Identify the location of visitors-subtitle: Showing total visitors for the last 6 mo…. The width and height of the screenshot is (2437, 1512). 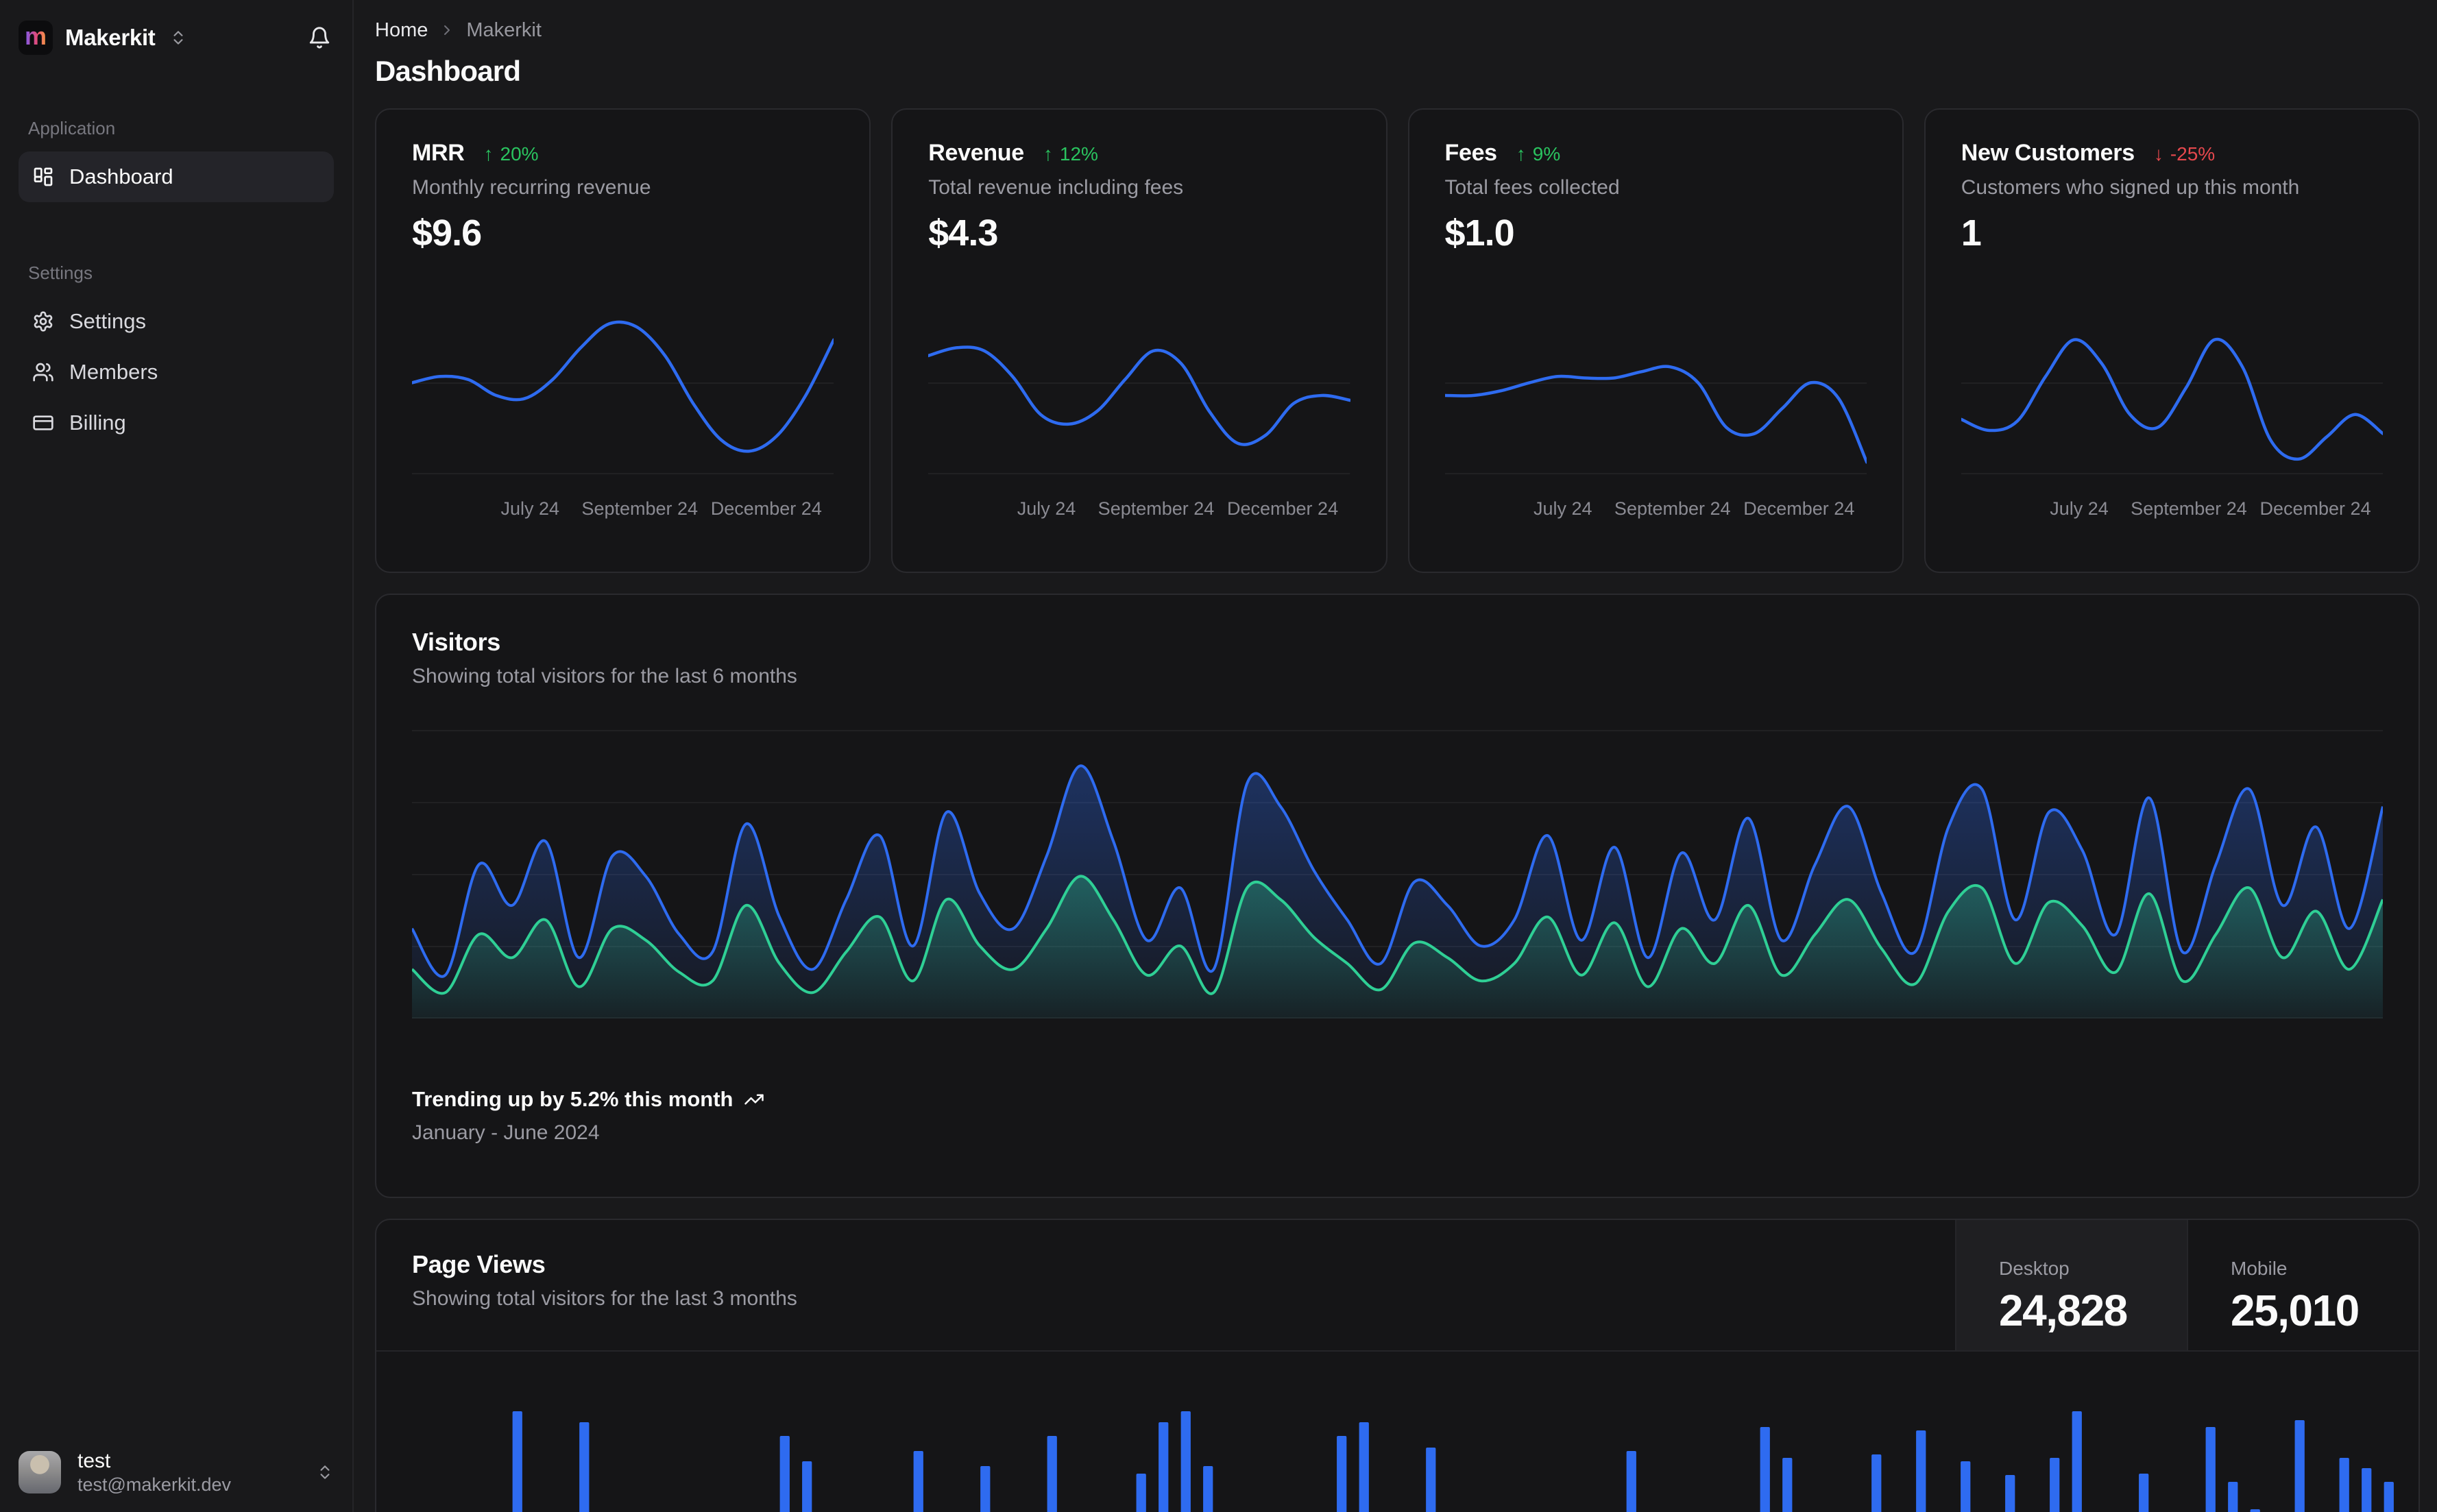
(604, 676).